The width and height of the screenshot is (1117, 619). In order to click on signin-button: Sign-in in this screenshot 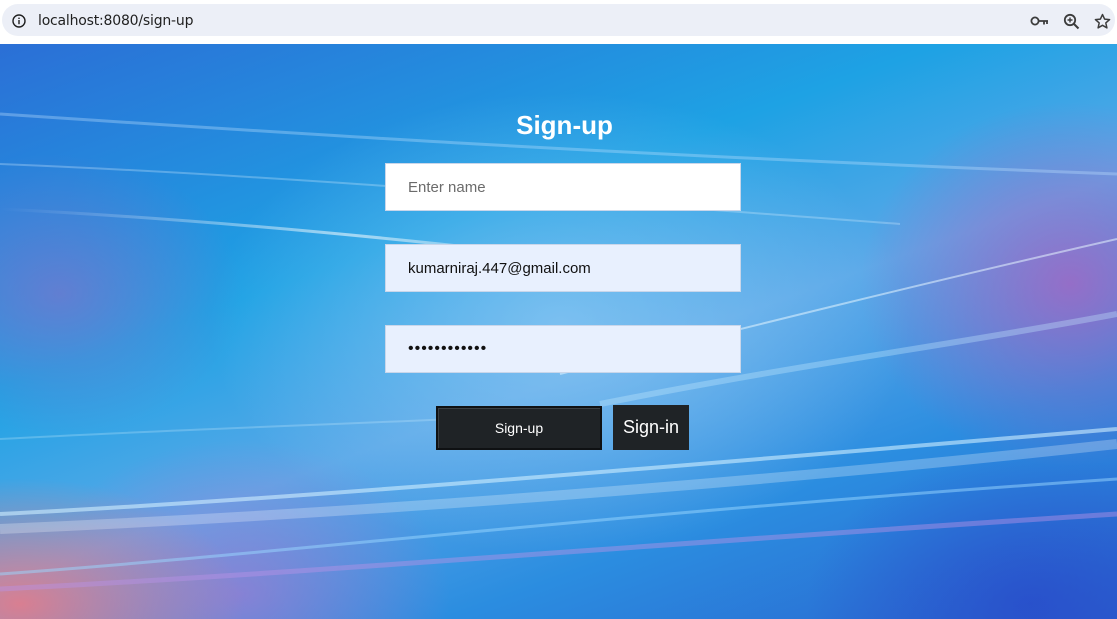, I will do `click(651, 427)`.